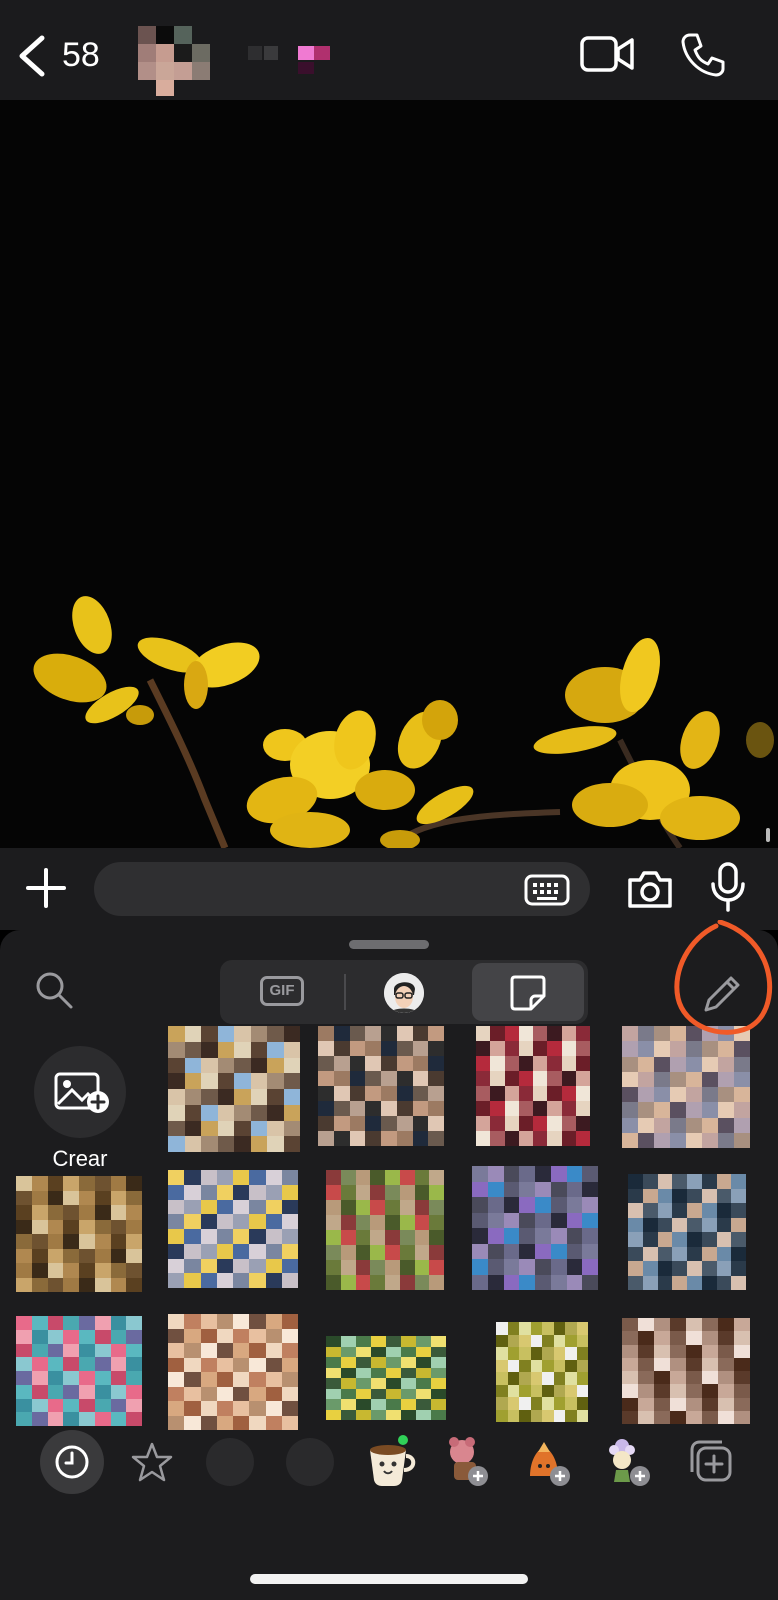  Describe the element at coordinates (389, 944) in the screenshot. I see `panel-grabber` at that location.